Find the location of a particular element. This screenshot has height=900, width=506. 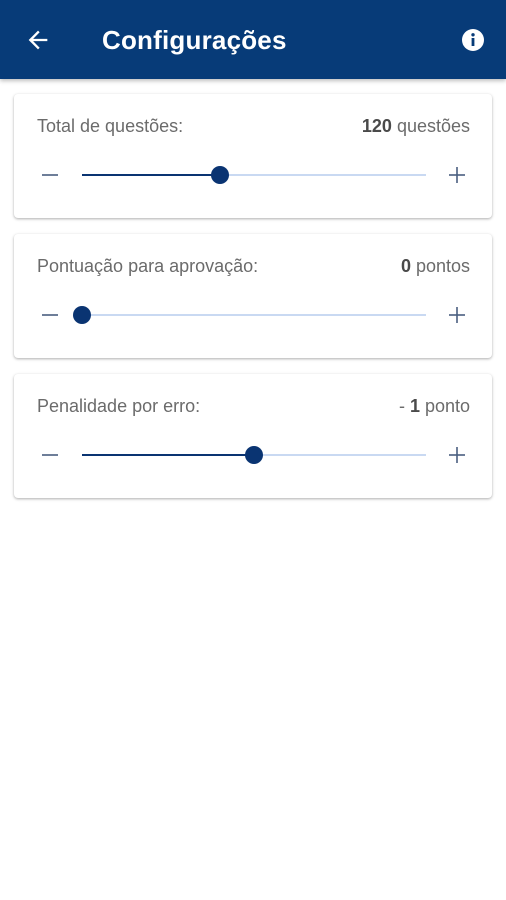

arrow-left-icon is located at coordinates (38, 40).